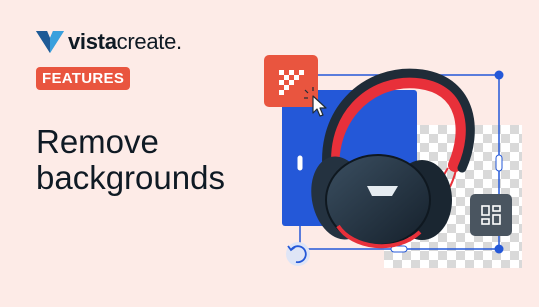 The height and width of the screenshot is (307, 539). What do you see at coordinates (298, 254) in the screenshot?
I see `rotate-handle` at bounding box center [298, 254].